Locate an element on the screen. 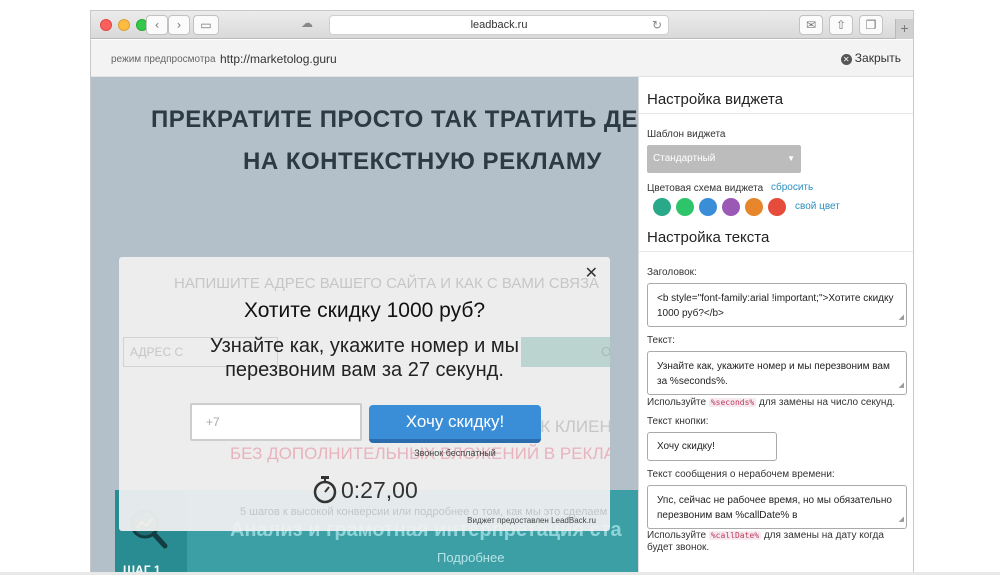 This screenshot has height=575, width=1000. color-swatch-red is located at coordinates (777, 207).